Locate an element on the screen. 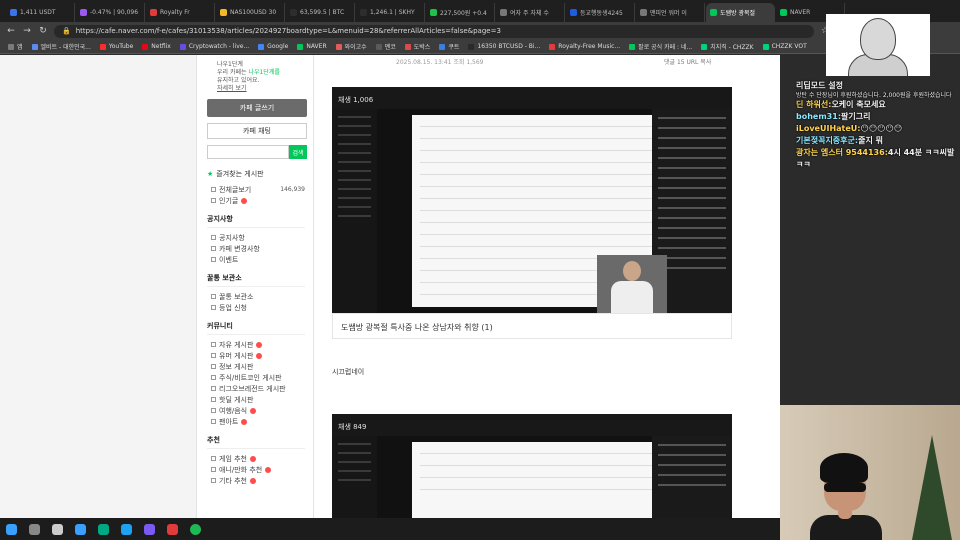 The height and width of the screenshot is (540, 960). favorites-header: ★ 즐겨찾는 게시판 is located at coordinates (256, 174).